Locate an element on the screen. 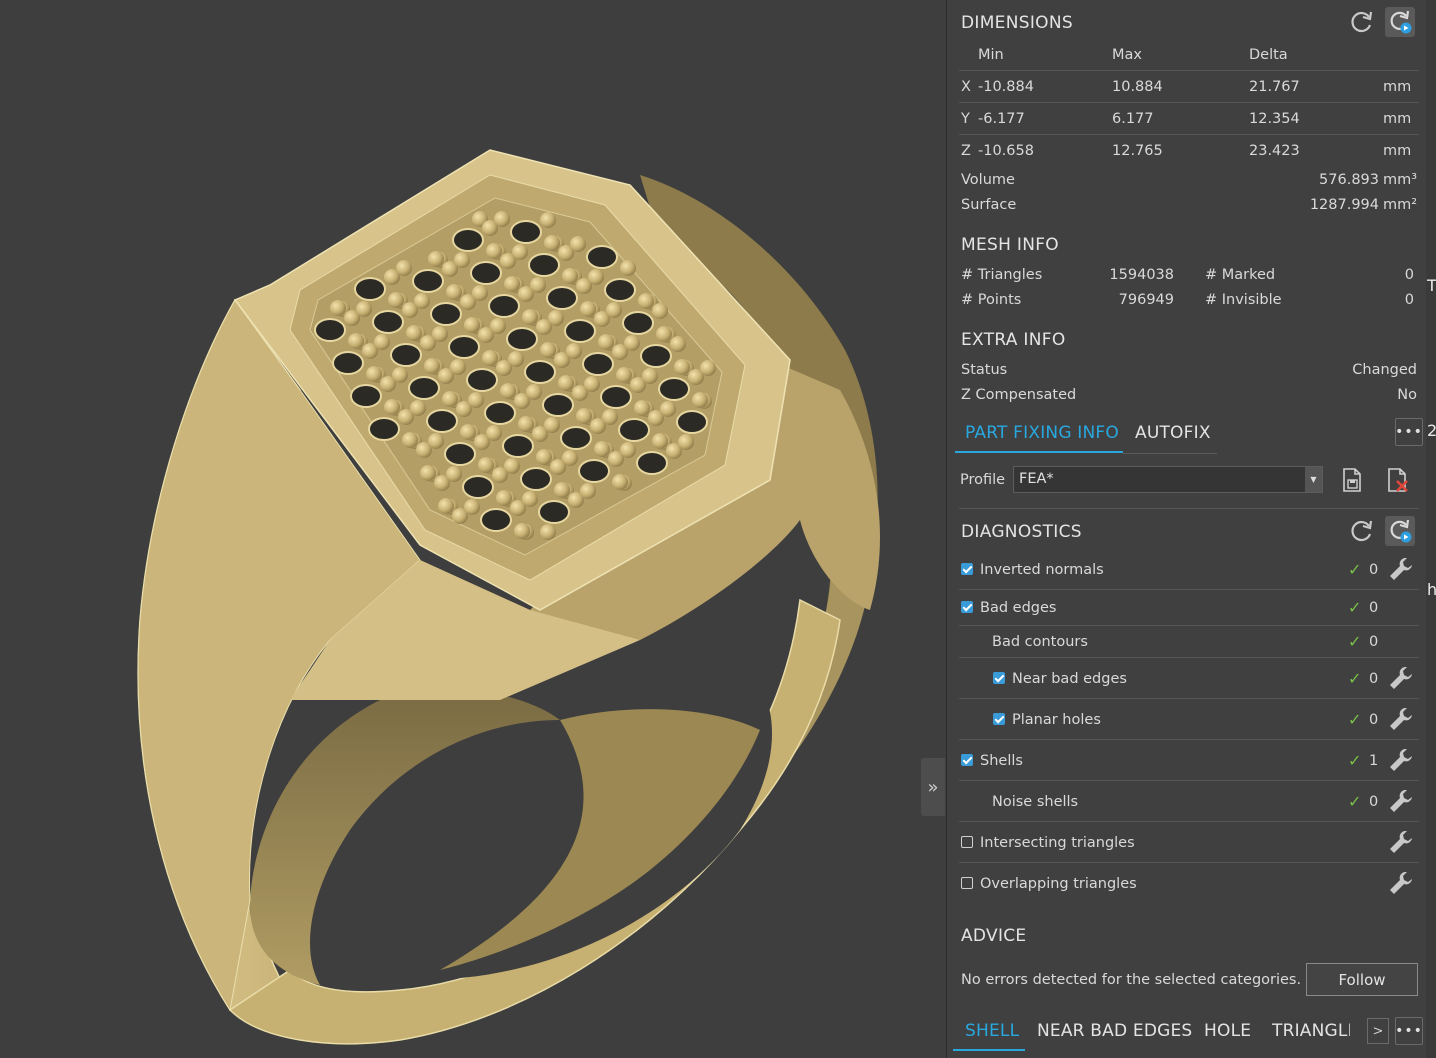  tab-triangle: TRIANGLE is located at coordinates (1311, 1031).